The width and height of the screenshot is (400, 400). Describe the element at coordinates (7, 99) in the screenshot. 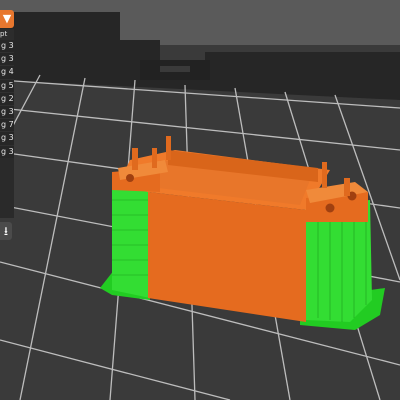

I see `legend-row: 2 g` at that location.